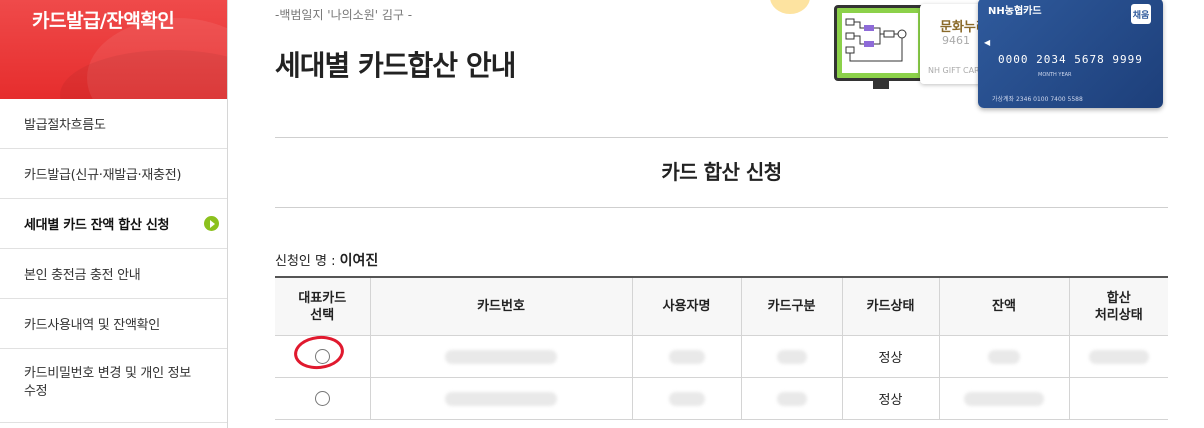 The height and width of the screenshot is (428, 1204). Describe the element at coordinates (211, 223) in the screenshot. I see `chevron-right-icon` at that location.